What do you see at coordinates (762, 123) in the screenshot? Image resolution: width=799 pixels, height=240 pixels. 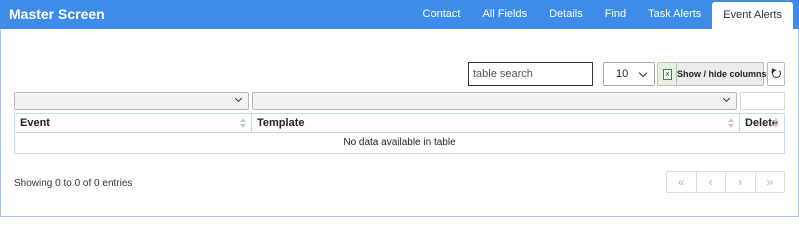 I see `column-header-delete: Delete` at bounding box center [762, 123].